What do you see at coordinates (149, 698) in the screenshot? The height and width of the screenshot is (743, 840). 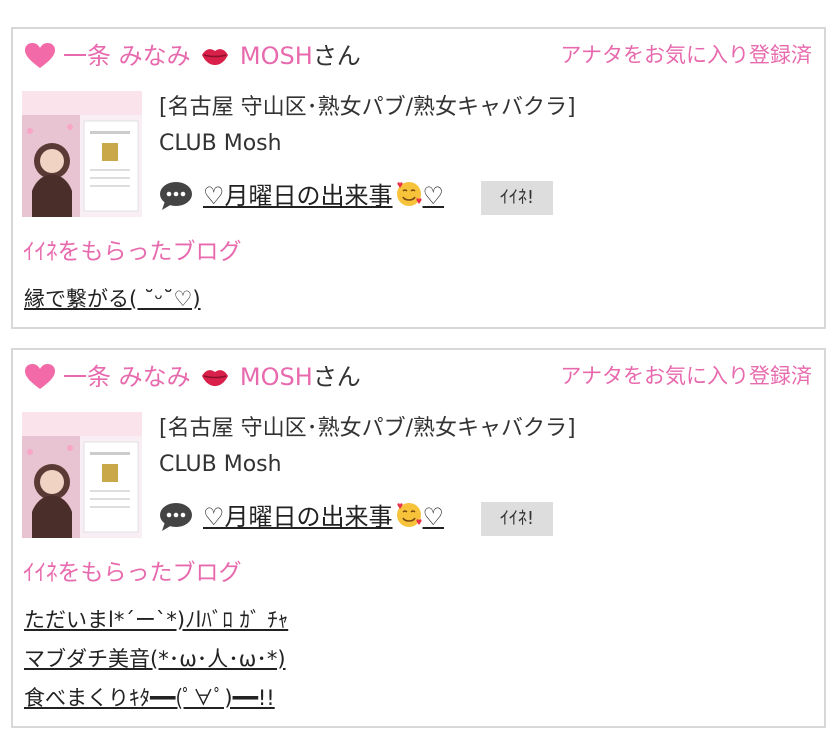 I see `liked-blog-link: 食べまくりｷﾀ━━(ﾟ∀ﾟ)━━!!` at bounding box center [149, 698].